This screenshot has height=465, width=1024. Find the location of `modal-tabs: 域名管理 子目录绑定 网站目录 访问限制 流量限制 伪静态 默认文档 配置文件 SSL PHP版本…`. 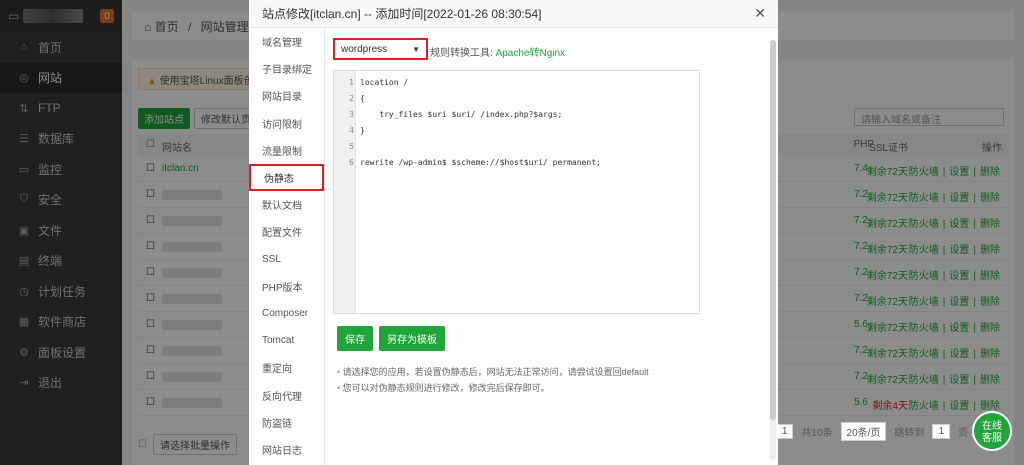

modal-tabs: 域名管理 子目录绑定 网站目录 访问限制 流量限制 伪静态 默认文档 配置文件 SSL PHP版本… is located at coordinates (287, 246).